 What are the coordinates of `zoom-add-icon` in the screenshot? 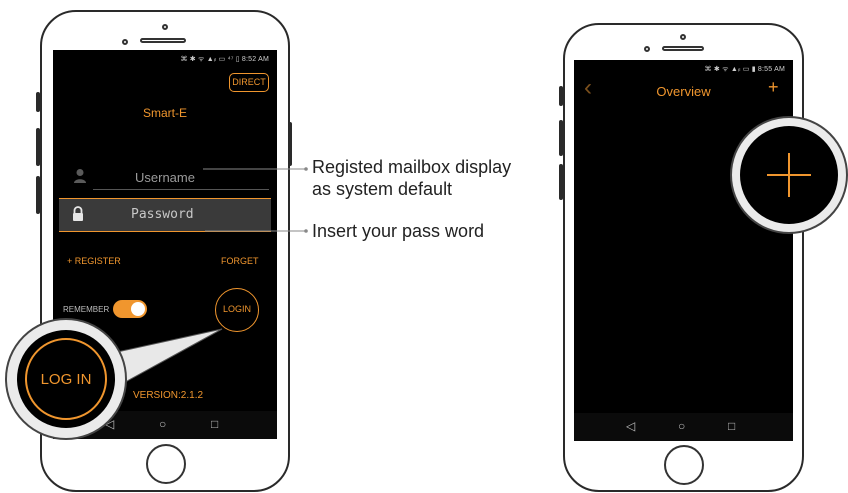 It's located at (789, 175).